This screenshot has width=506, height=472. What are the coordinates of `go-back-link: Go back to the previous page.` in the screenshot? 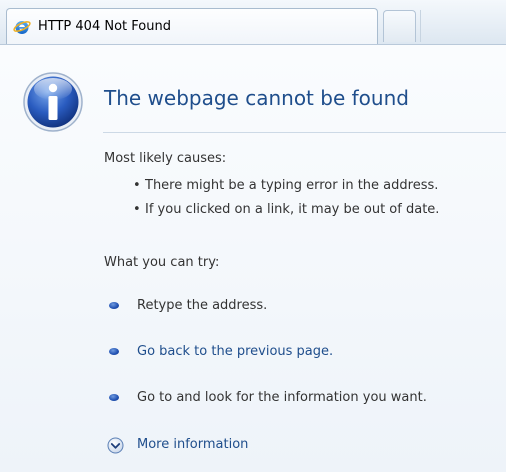 It's located at (235, 351).